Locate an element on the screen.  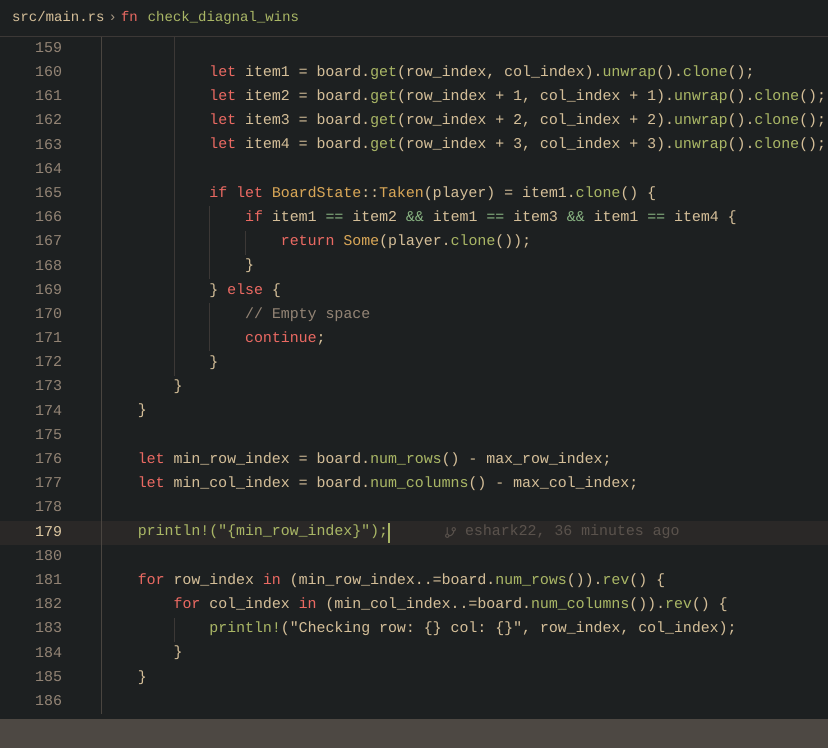
line-number: 175 is located at coordinates (48, 436).